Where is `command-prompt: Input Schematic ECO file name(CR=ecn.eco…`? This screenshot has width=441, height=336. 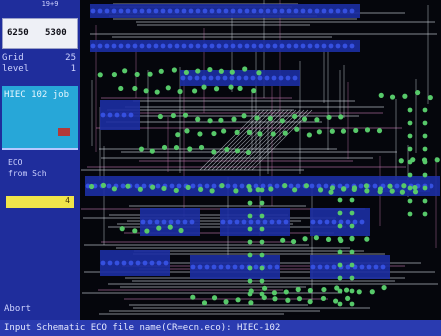 command-prompt: Input Schematic ECO file name(CR=ecn.eco… is located at coordinates (220, 328).